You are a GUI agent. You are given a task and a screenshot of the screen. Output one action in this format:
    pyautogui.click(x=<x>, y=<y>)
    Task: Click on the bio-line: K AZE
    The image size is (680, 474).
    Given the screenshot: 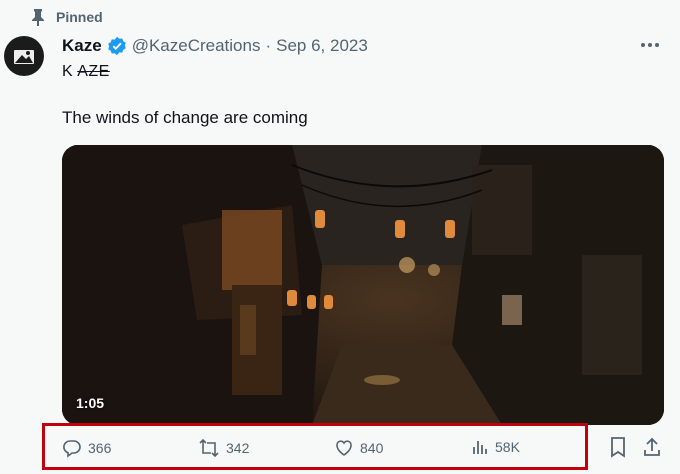 What is the action you would take?
    pyautogui.click(x=86, y=72)
    